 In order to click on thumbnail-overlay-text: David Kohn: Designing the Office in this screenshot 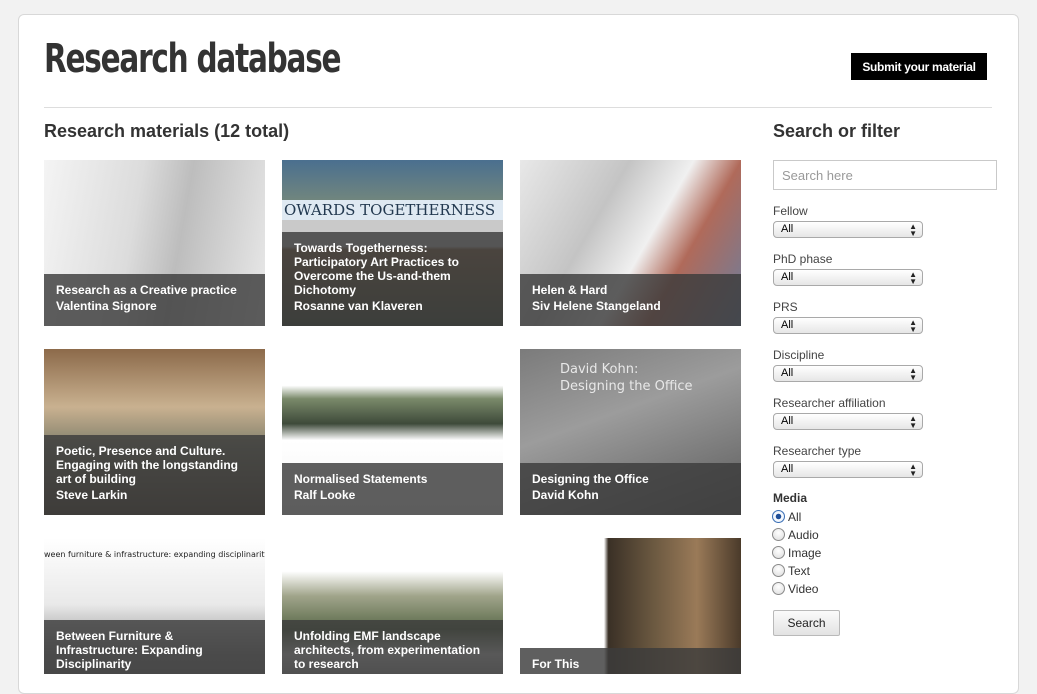, I will do `click(626, 378)`.